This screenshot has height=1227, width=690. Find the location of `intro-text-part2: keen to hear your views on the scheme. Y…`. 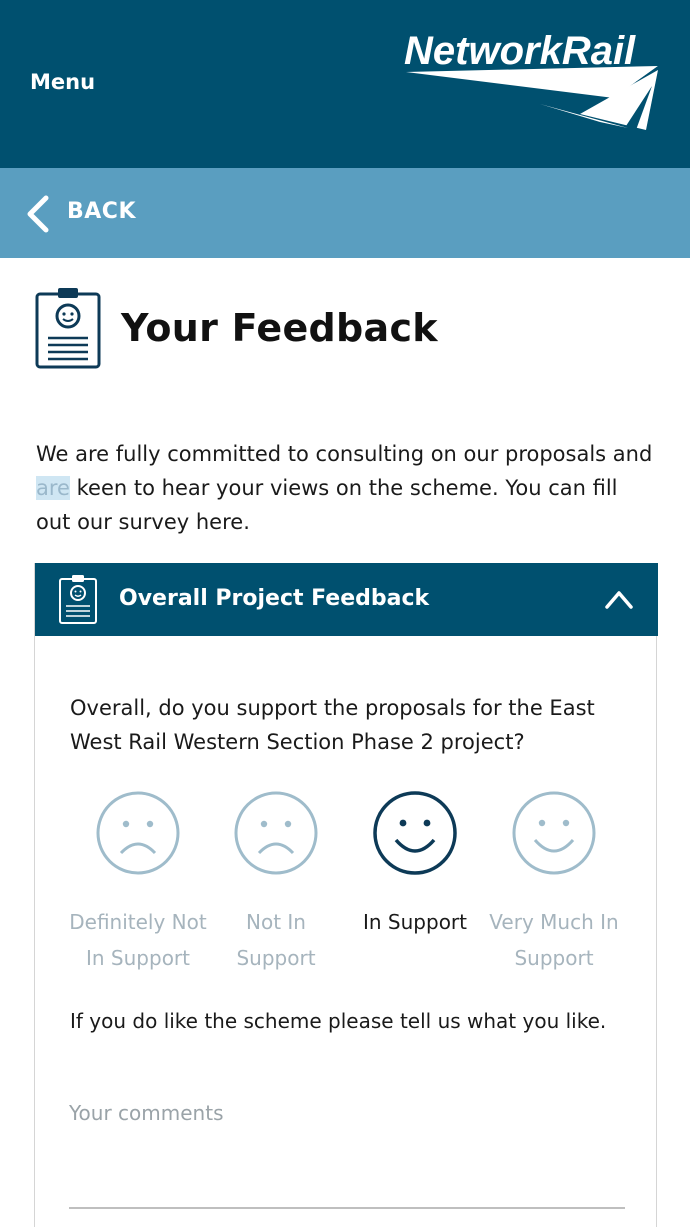

intro-text-part2: keen to hear your views on the scheme. Y… is located at coordinates (327, 505).